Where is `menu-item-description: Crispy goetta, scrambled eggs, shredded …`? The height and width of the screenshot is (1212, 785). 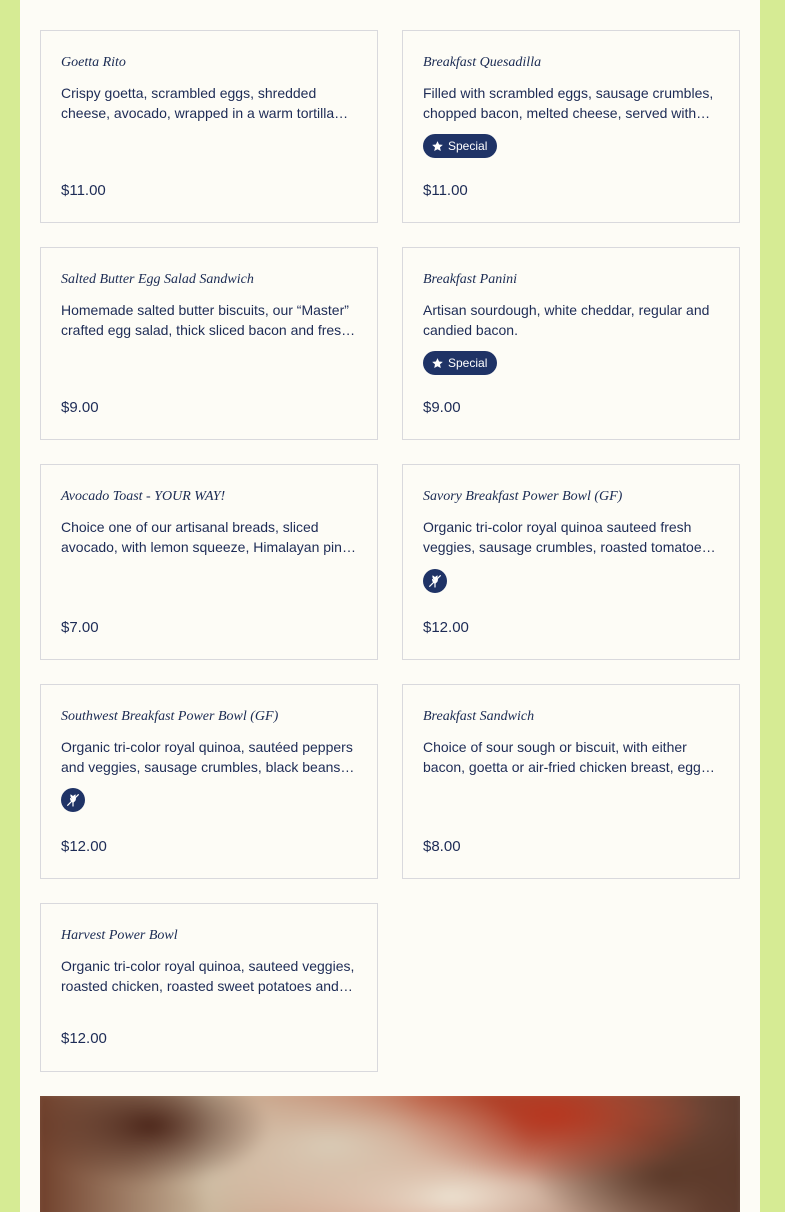 menu-item-description: Crispy goetta, scrambled eggs, shredded … is located at coordinates (198, 103).